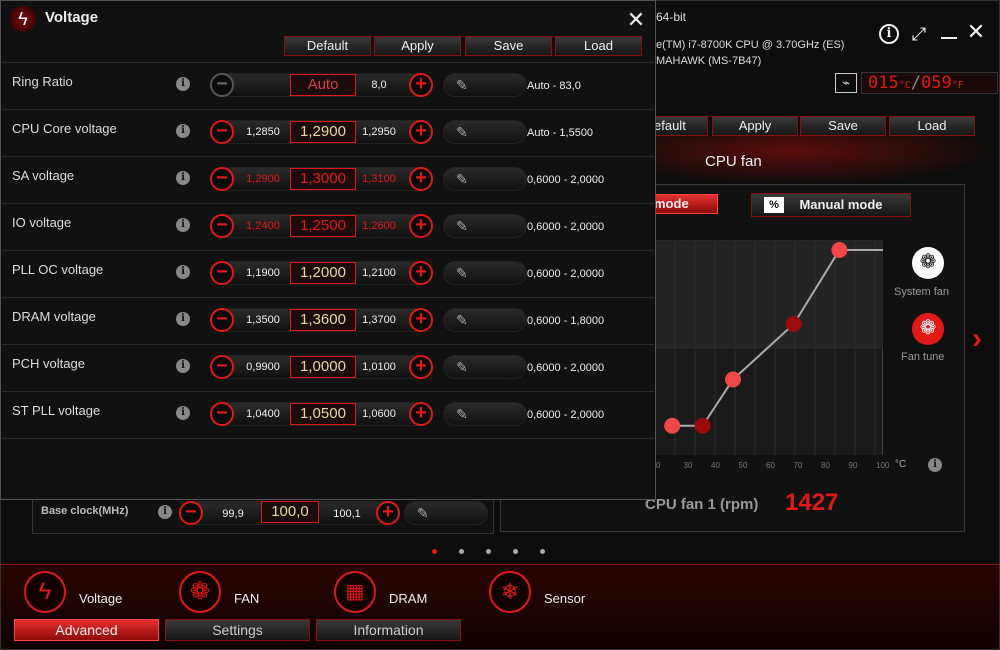 The height and width of the screenshot is (650, 1000). Describe the element at coordinates (843, 126) in the screenshot. I see `bg-save-button: Save` at that location.